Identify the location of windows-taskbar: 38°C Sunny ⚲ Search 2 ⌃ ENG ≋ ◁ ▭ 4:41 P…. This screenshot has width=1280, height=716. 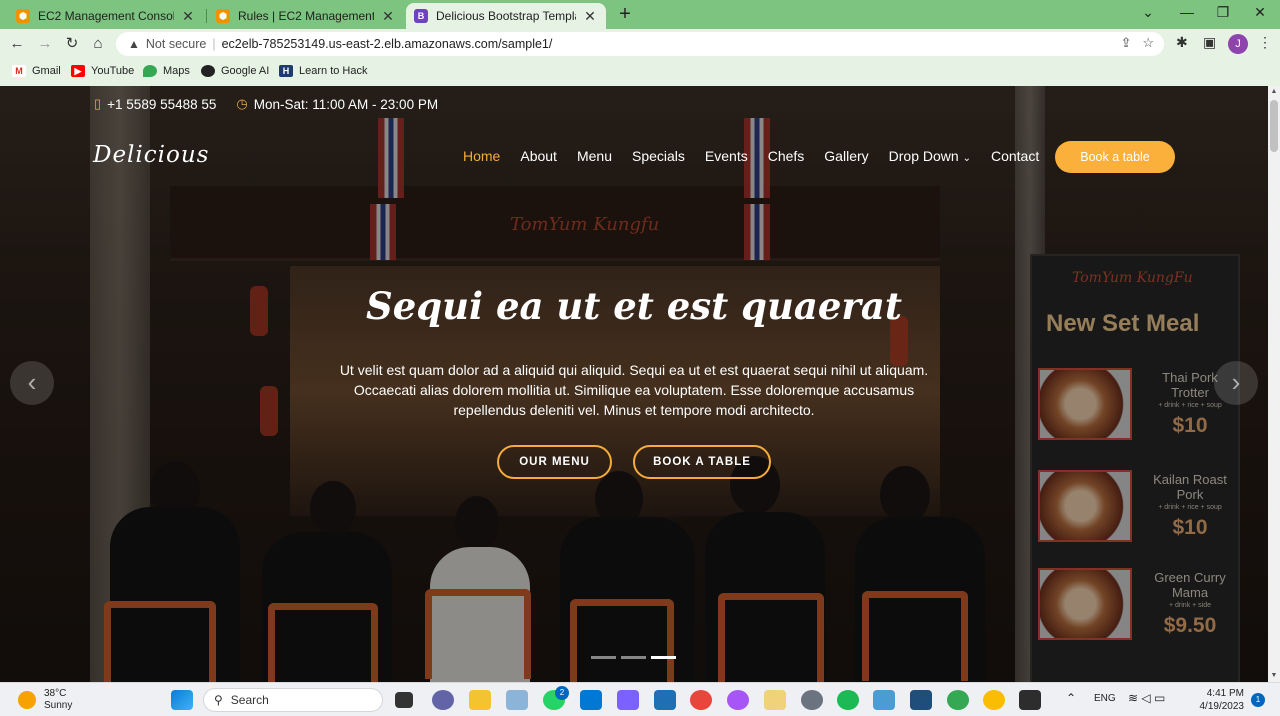
(640, 699).